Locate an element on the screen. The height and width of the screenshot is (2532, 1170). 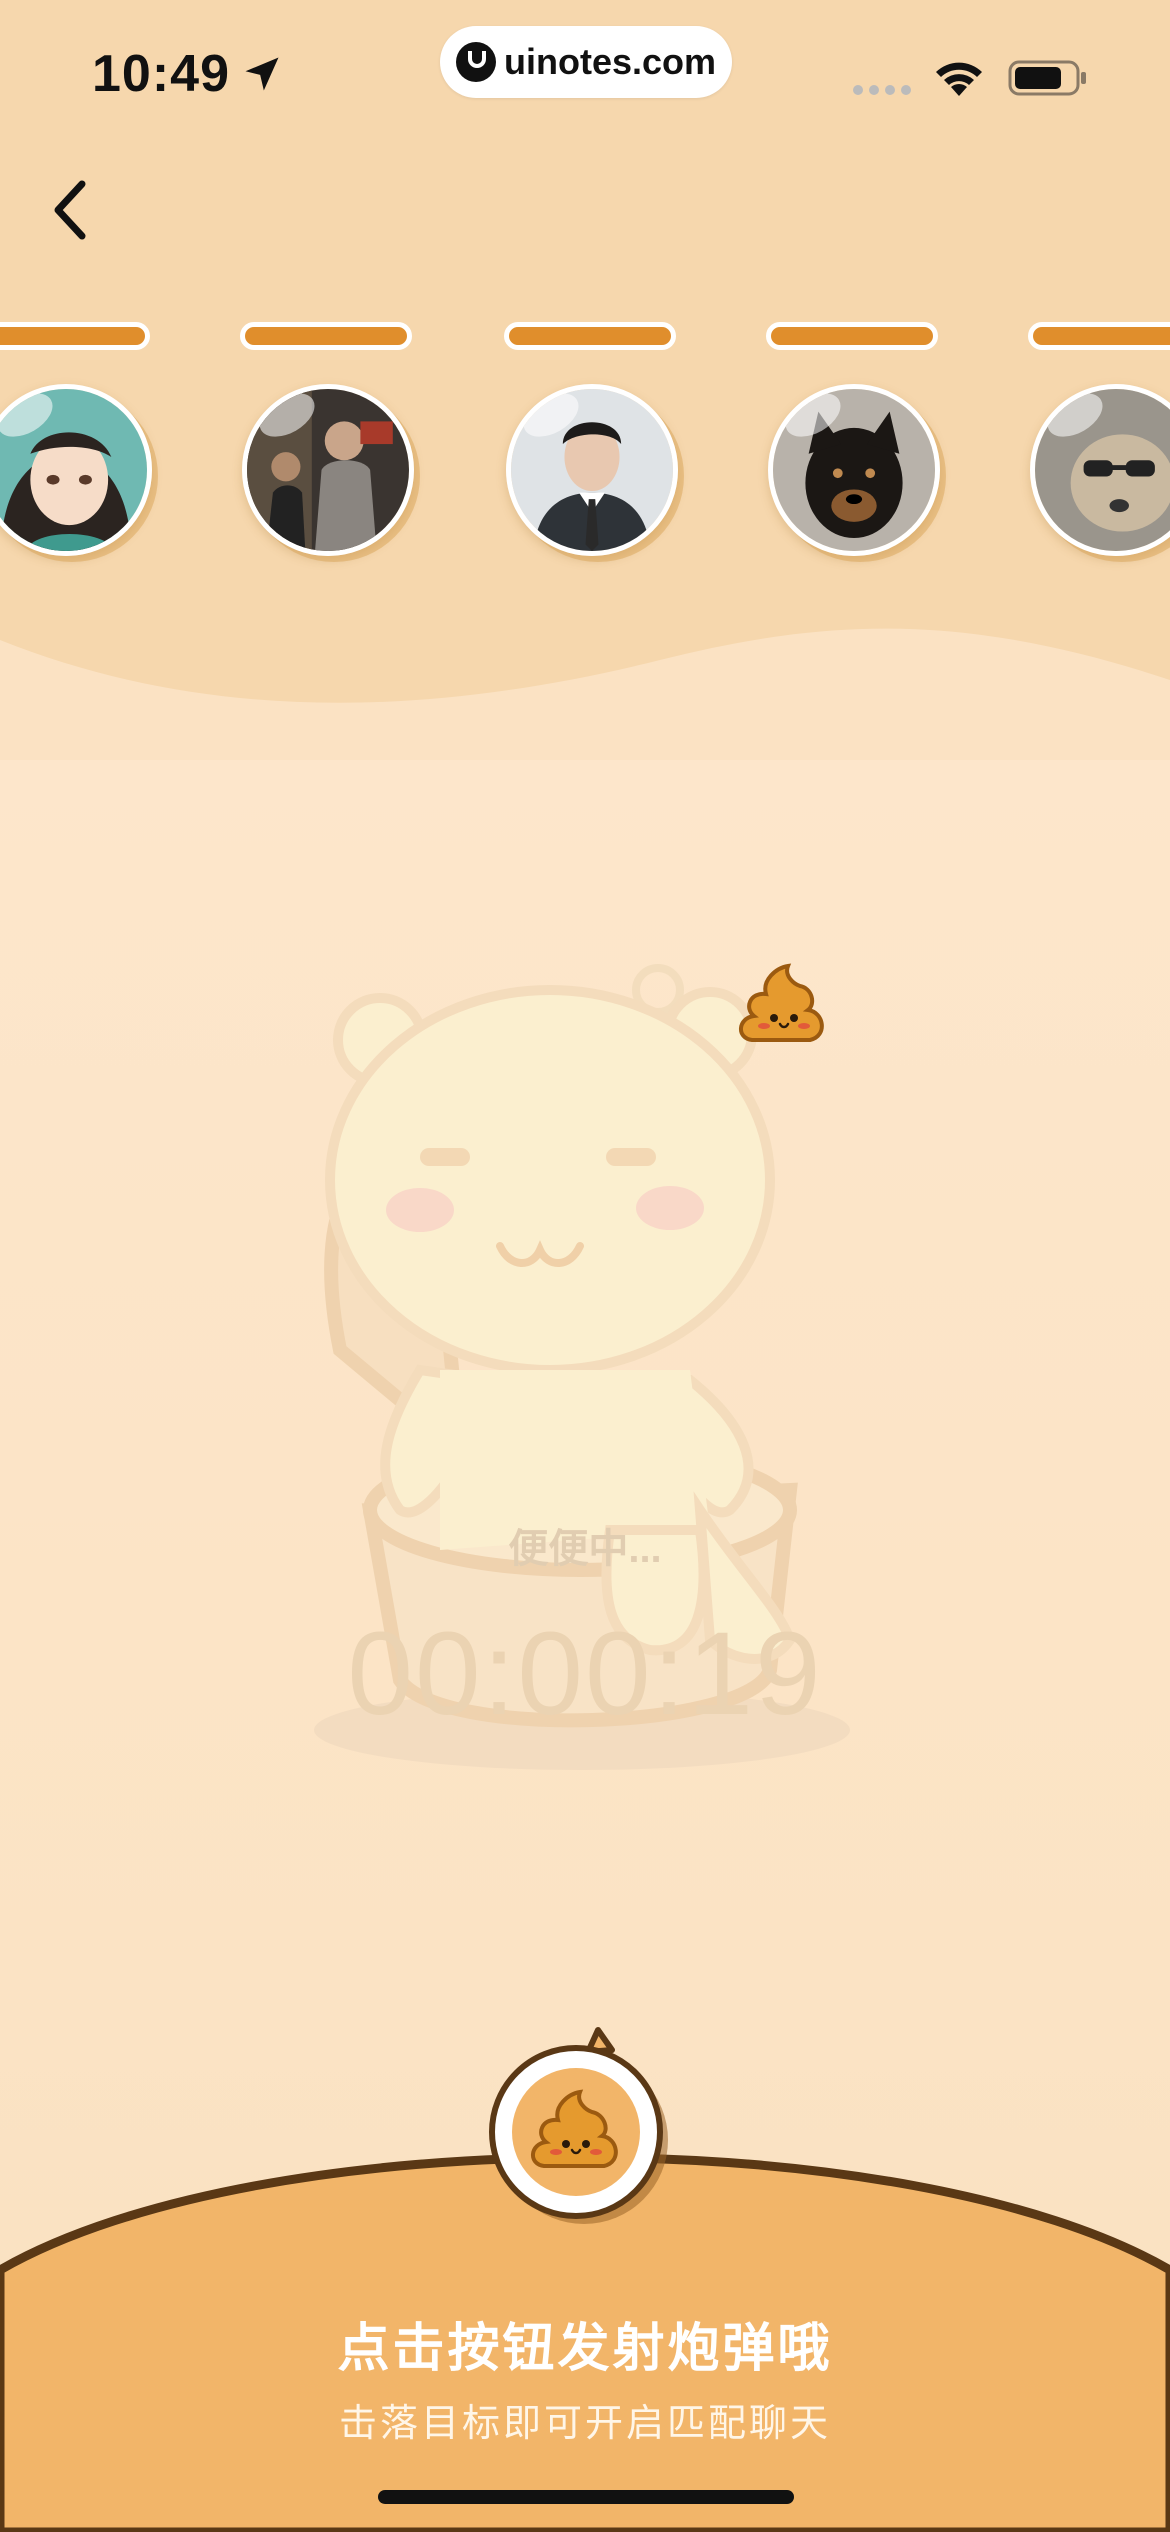
back-button is located at coordinates (71, 210).